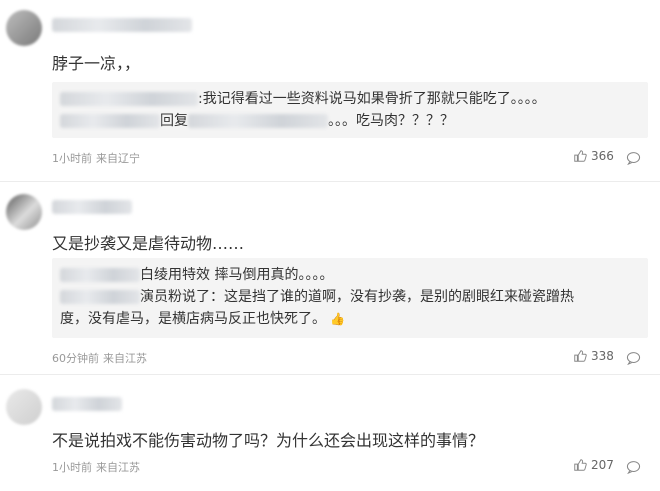  I want to click on comment-meta: 60分钟前 来自江苏, so click(99, 358).